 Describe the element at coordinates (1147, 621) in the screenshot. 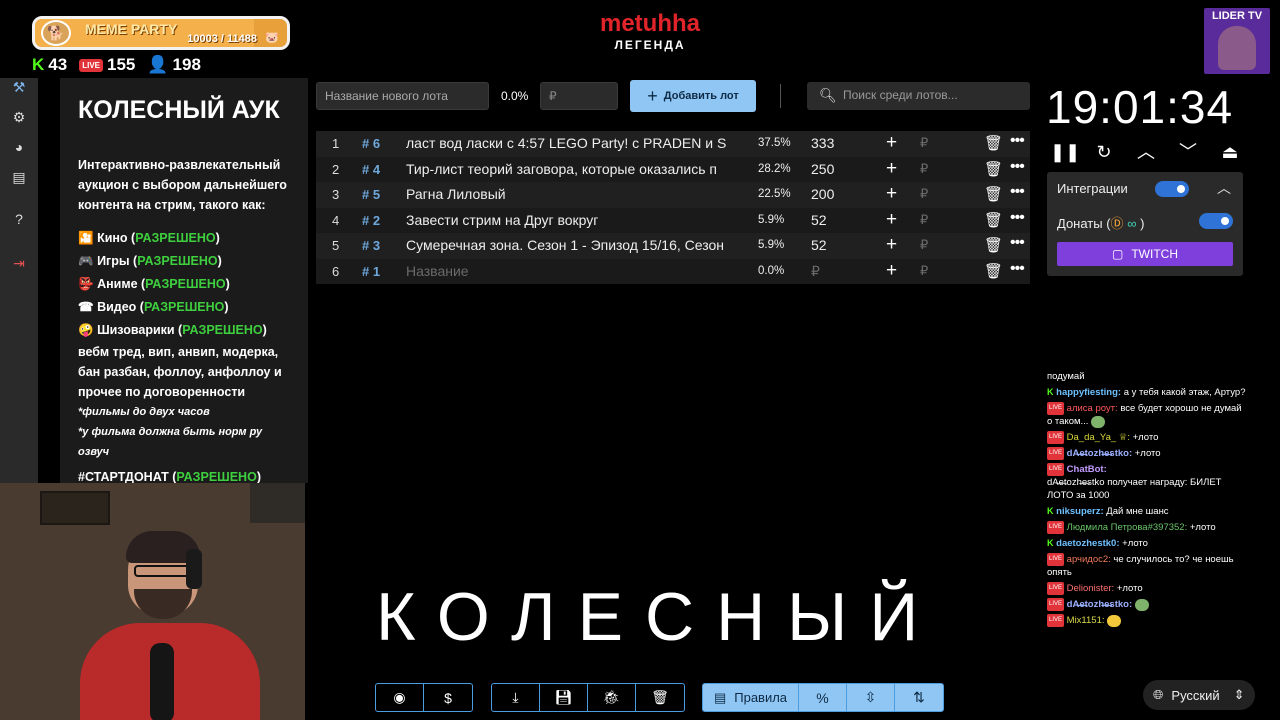

I see `chat-message: LIVE Mix1151:` at that location.